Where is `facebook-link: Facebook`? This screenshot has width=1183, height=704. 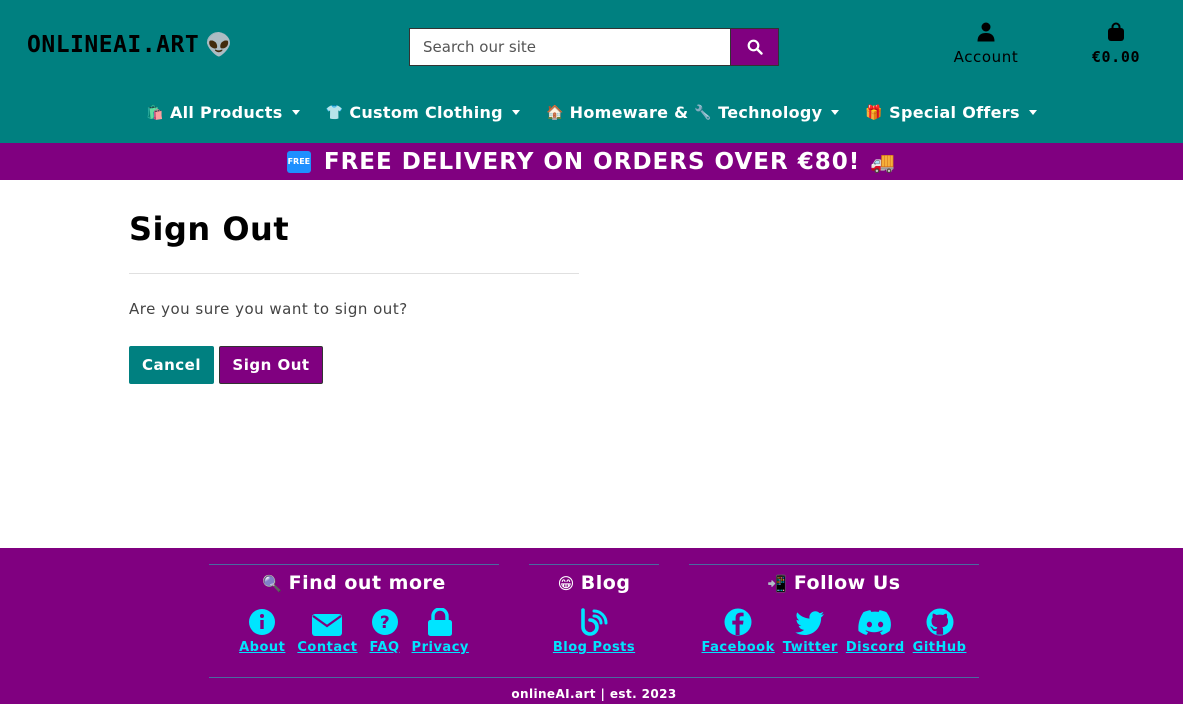 facebook-link: Facebook is located at coordinates (738, 631).